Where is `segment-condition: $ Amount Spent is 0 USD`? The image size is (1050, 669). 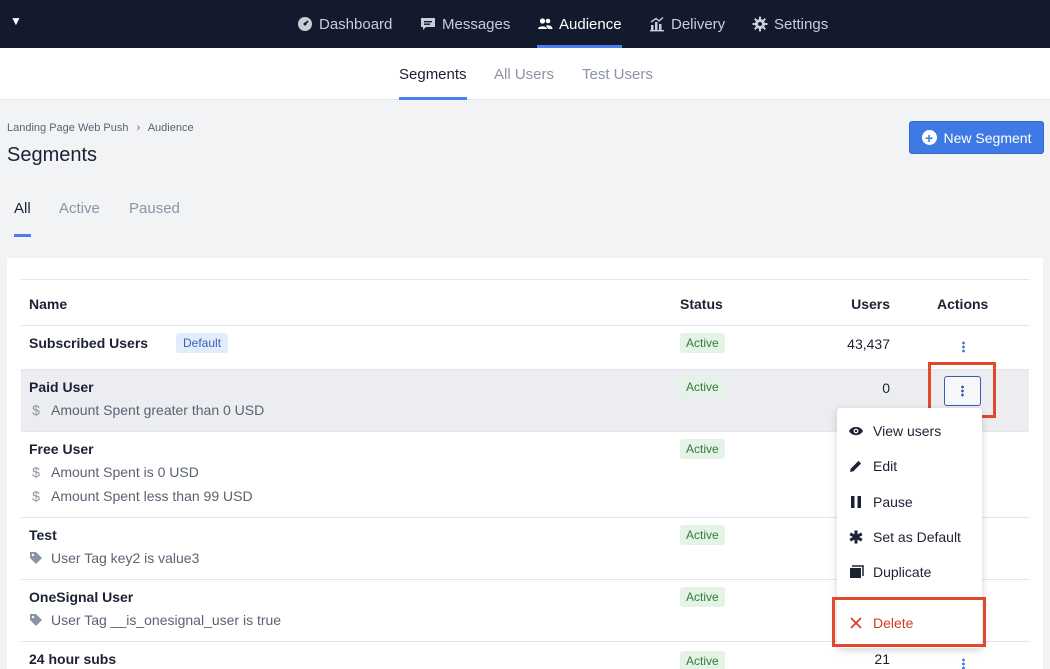
segment-condition: $ Amount Spent is 0 USD is located at coordinates (114, 472).